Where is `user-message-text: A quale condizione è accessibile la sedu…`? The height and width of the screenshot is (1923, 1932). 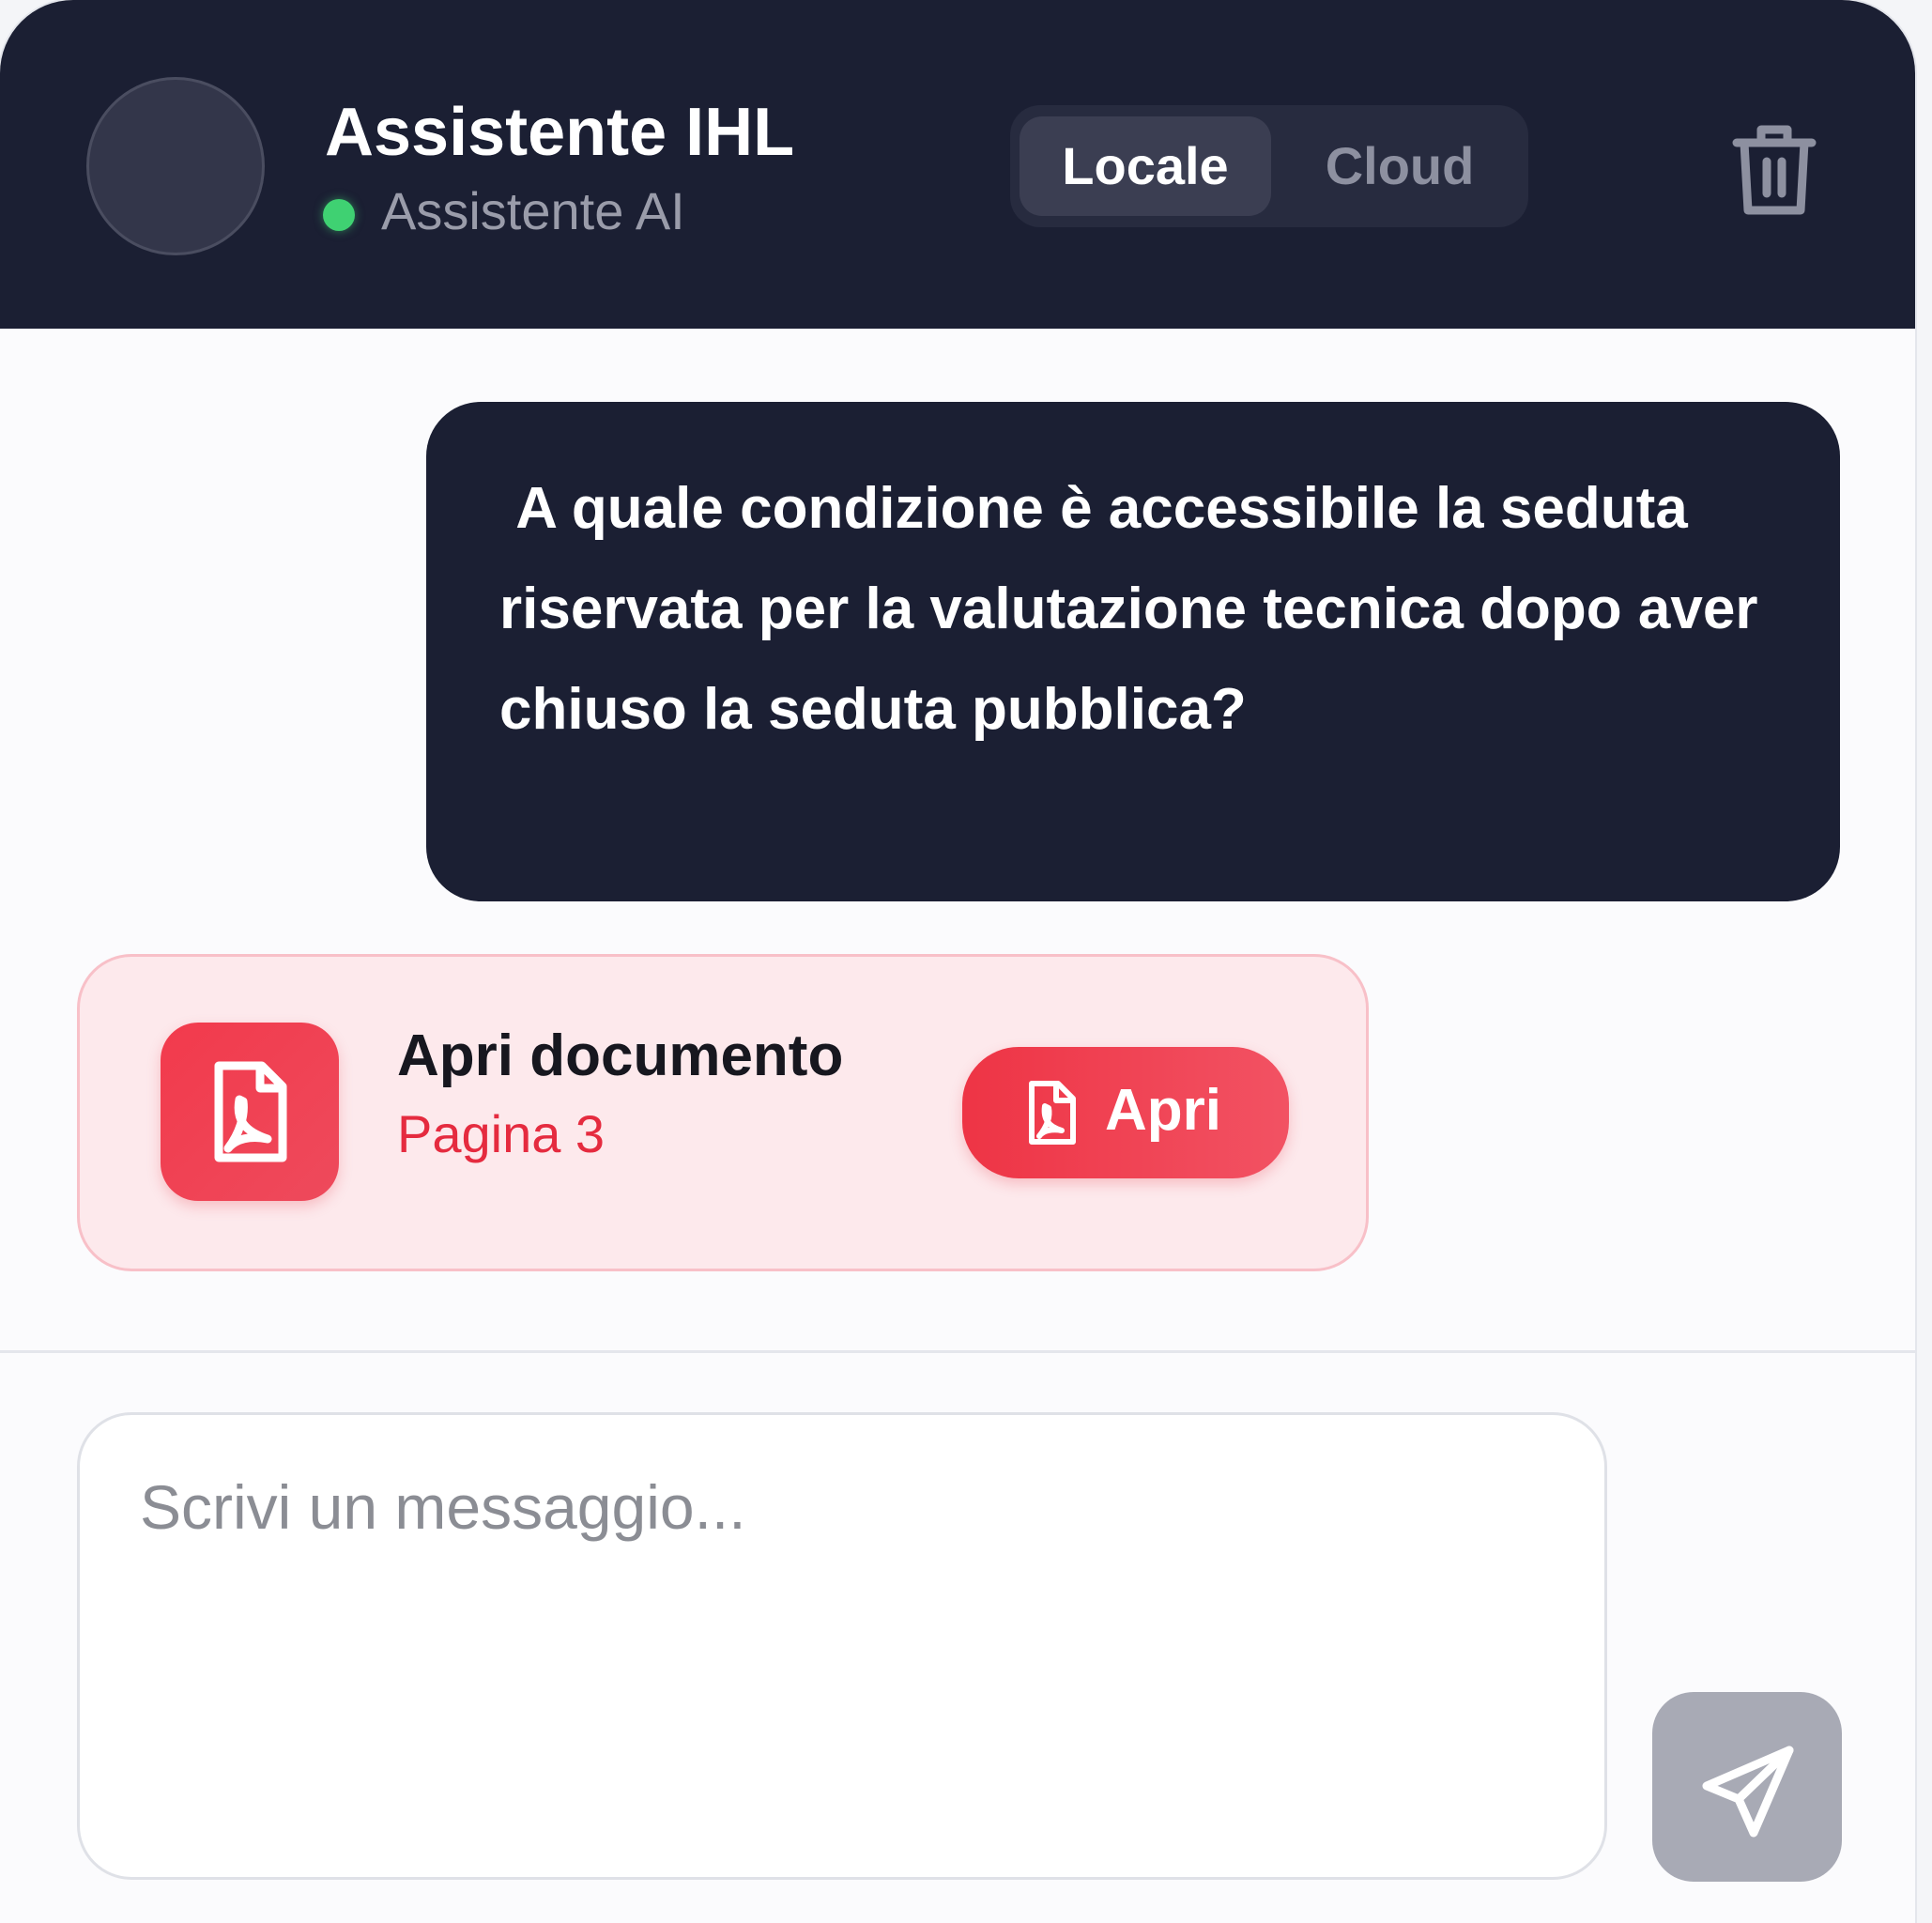 user-message-text: A quale condizione è accessibile la sedu… is located at coordinates (1137, 609).